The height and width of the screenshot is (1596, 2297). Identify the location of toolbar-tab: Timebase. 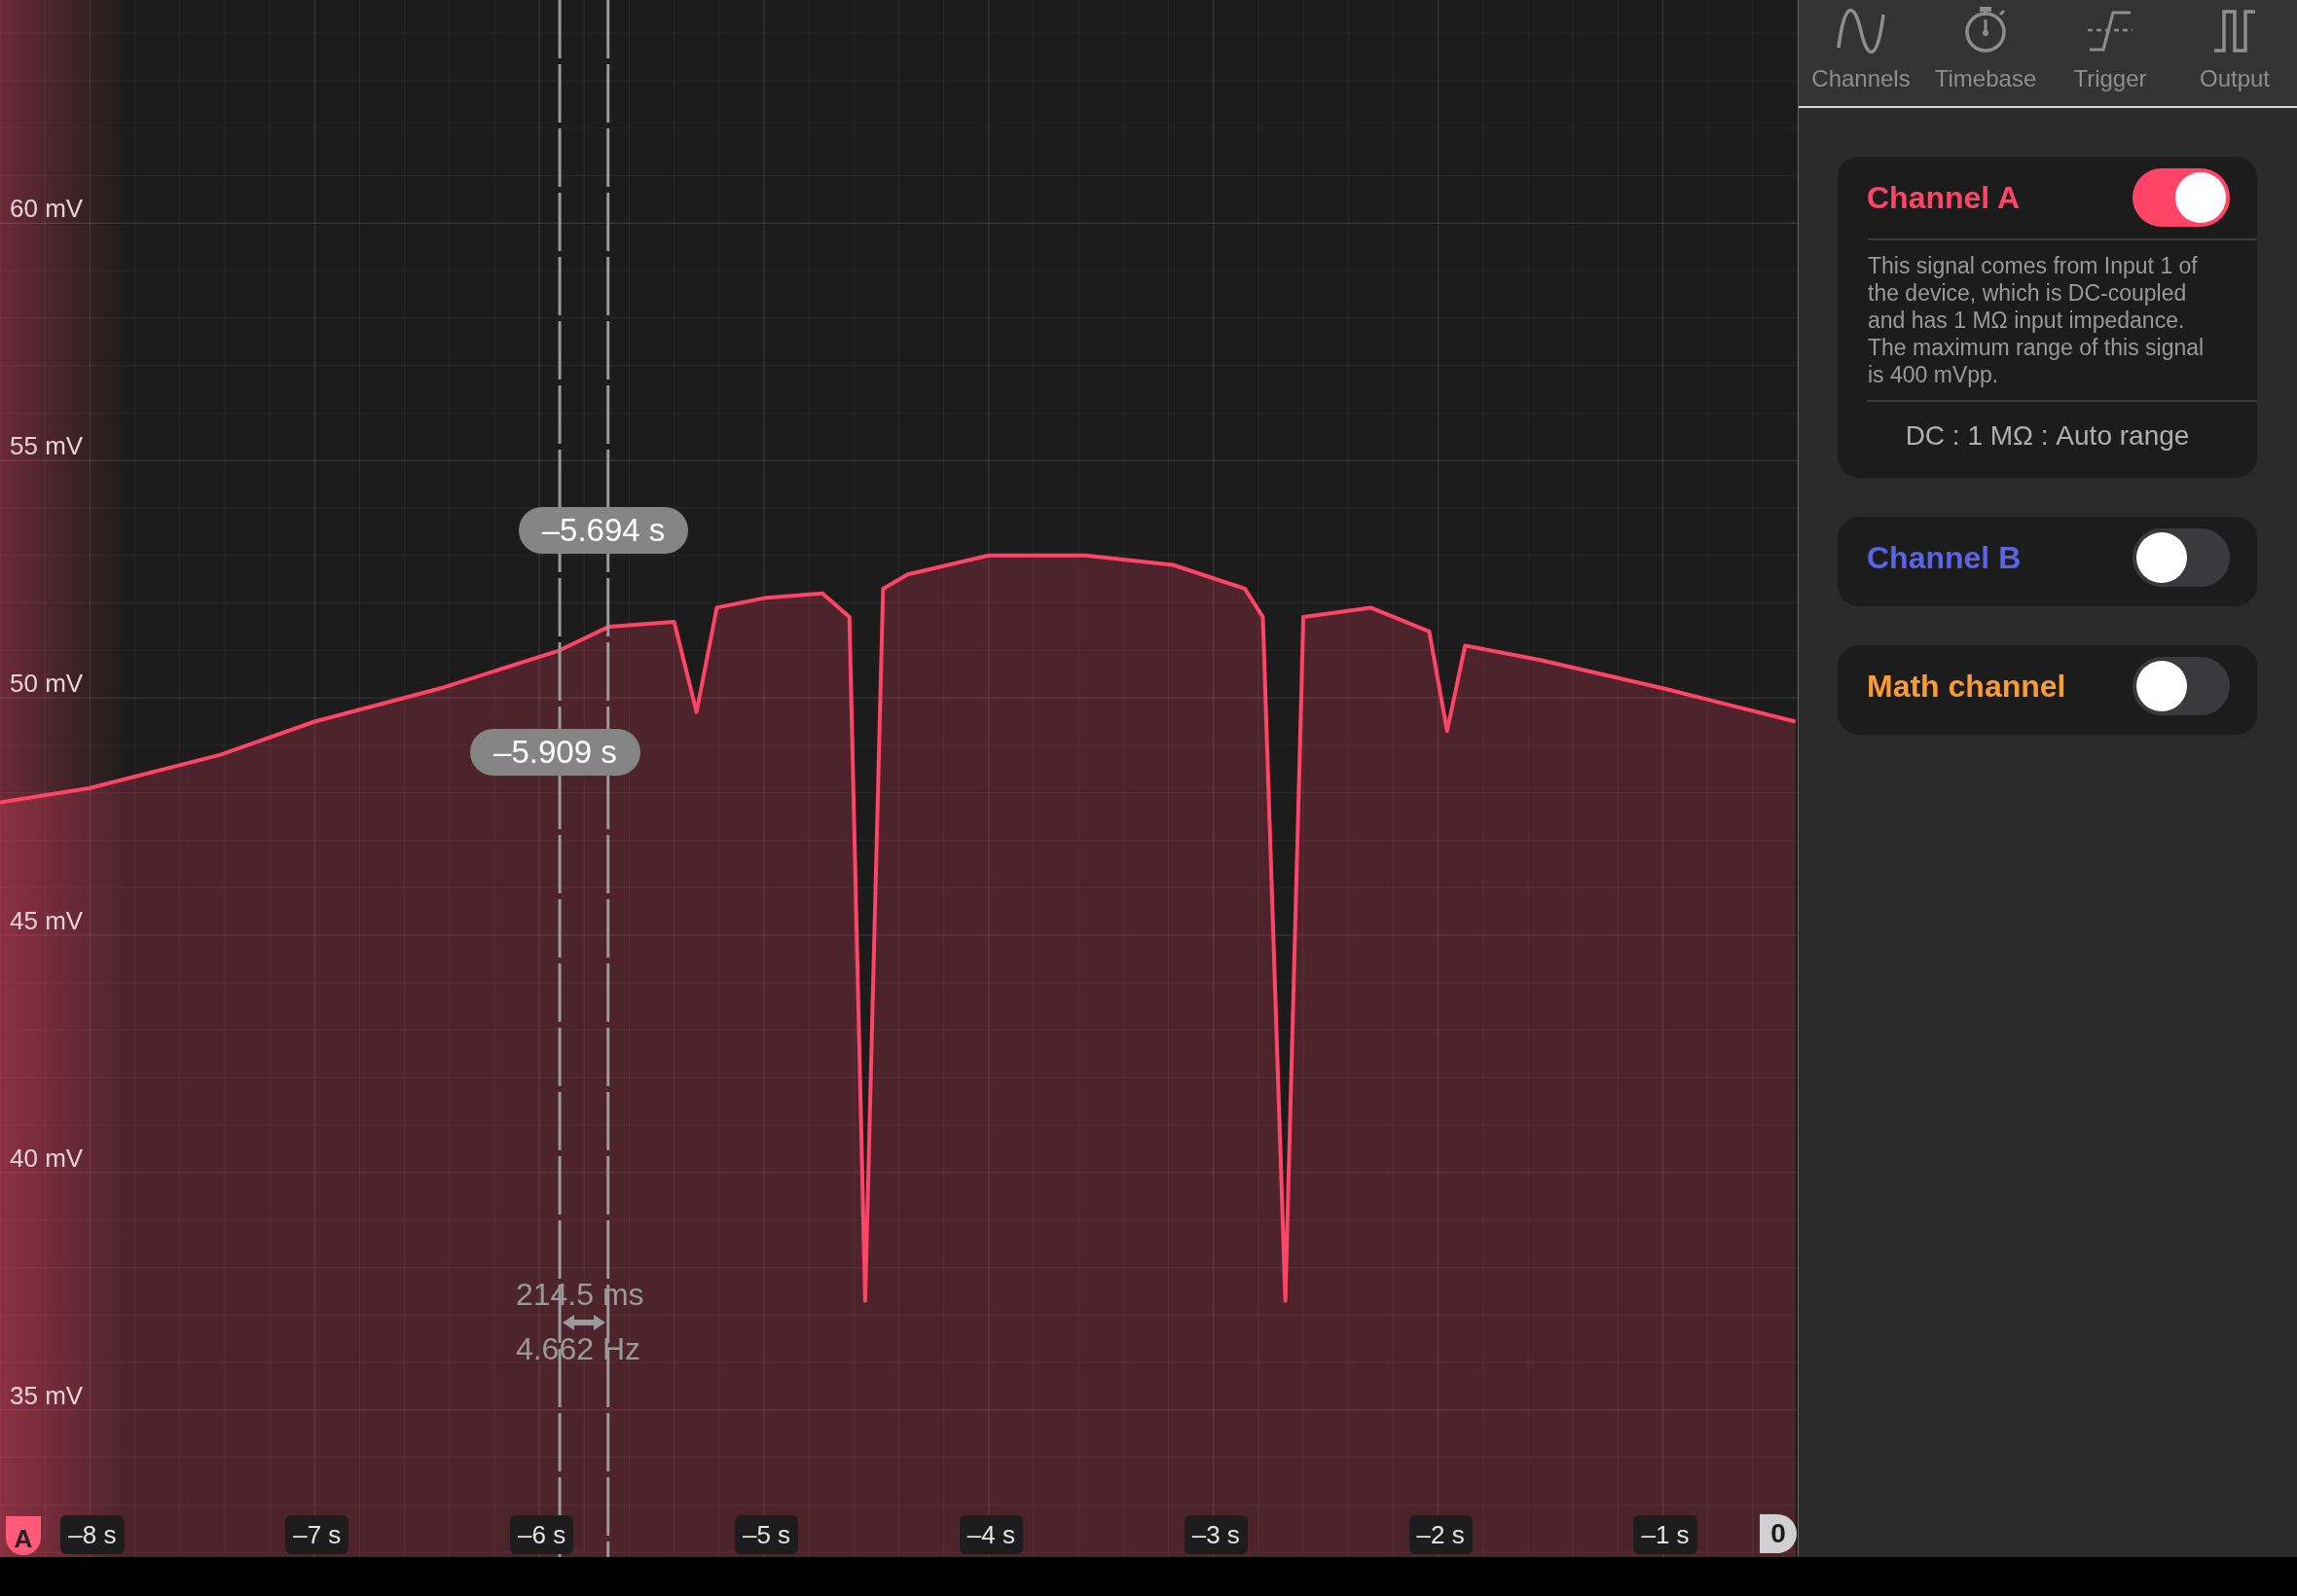
(1986, 53).